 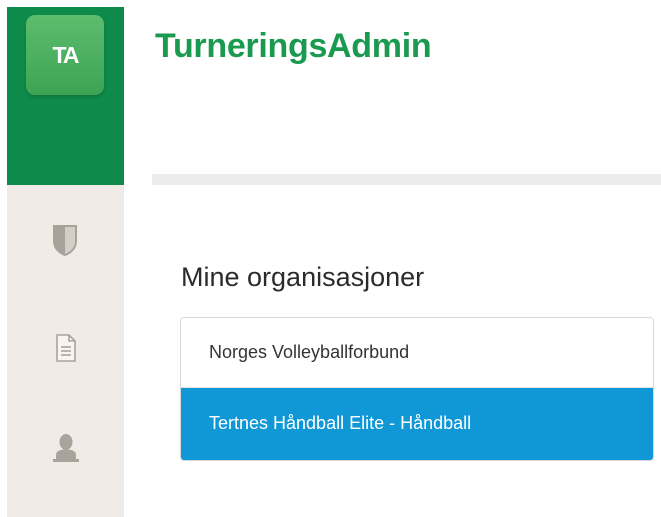 What do you see at coordinates (417, 353) in the screenshot?
I see `organization-item-volleyball: Norges Volleyballforbund` at bounding box center [417, 353].